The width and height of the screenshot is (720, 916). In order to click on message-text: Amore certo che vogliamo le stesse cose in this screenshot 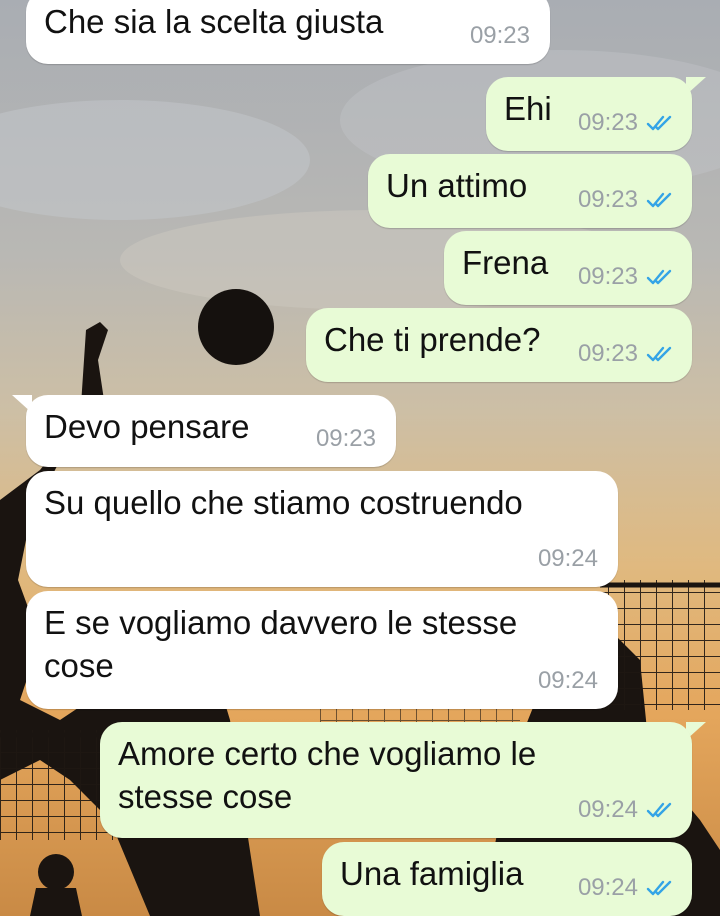, I will do `click(327, 775)`.